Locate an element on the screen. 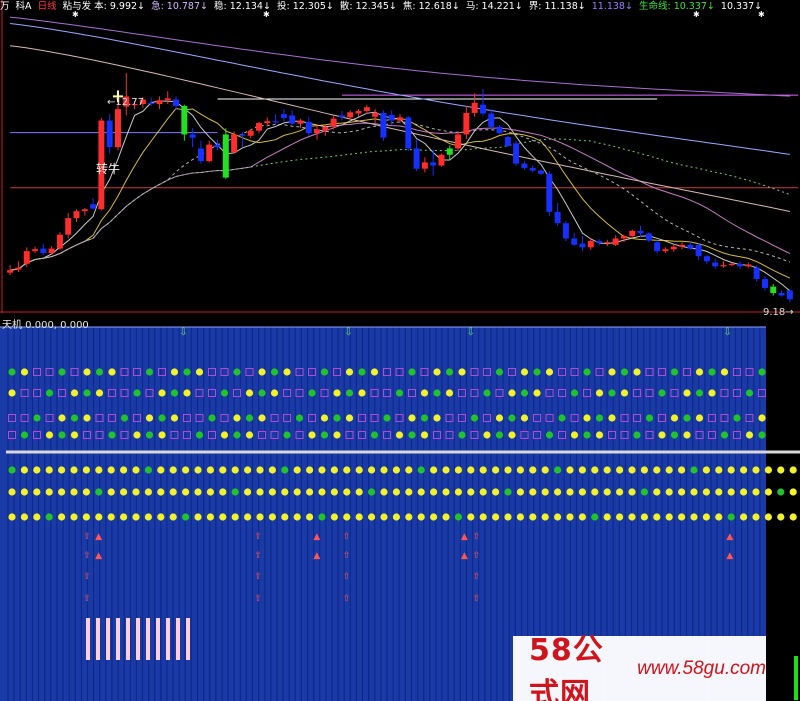  red-up-arrow-6-1: ⇧ is located at coordinates (477, 556).